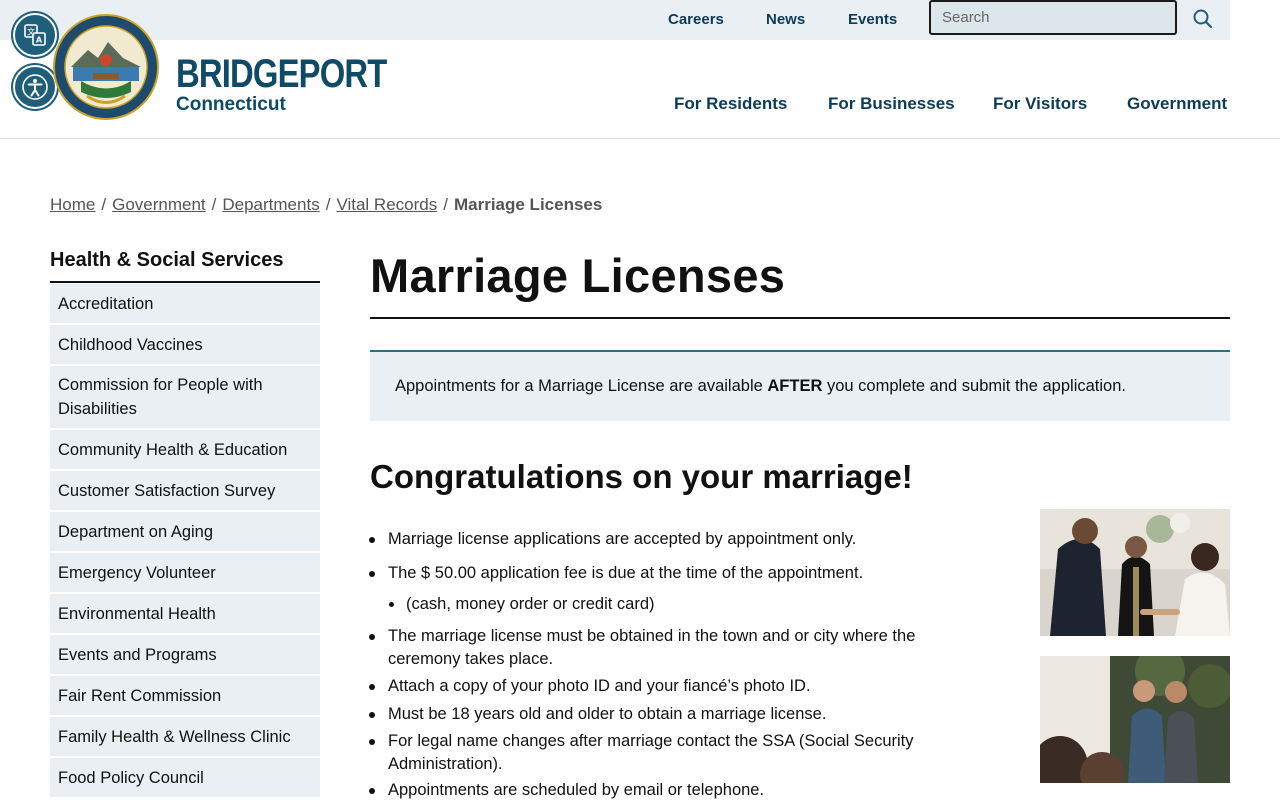 The height and width of the screenshot is (800, 1280). I want to click on city-seal-logo, so click(106, 67).